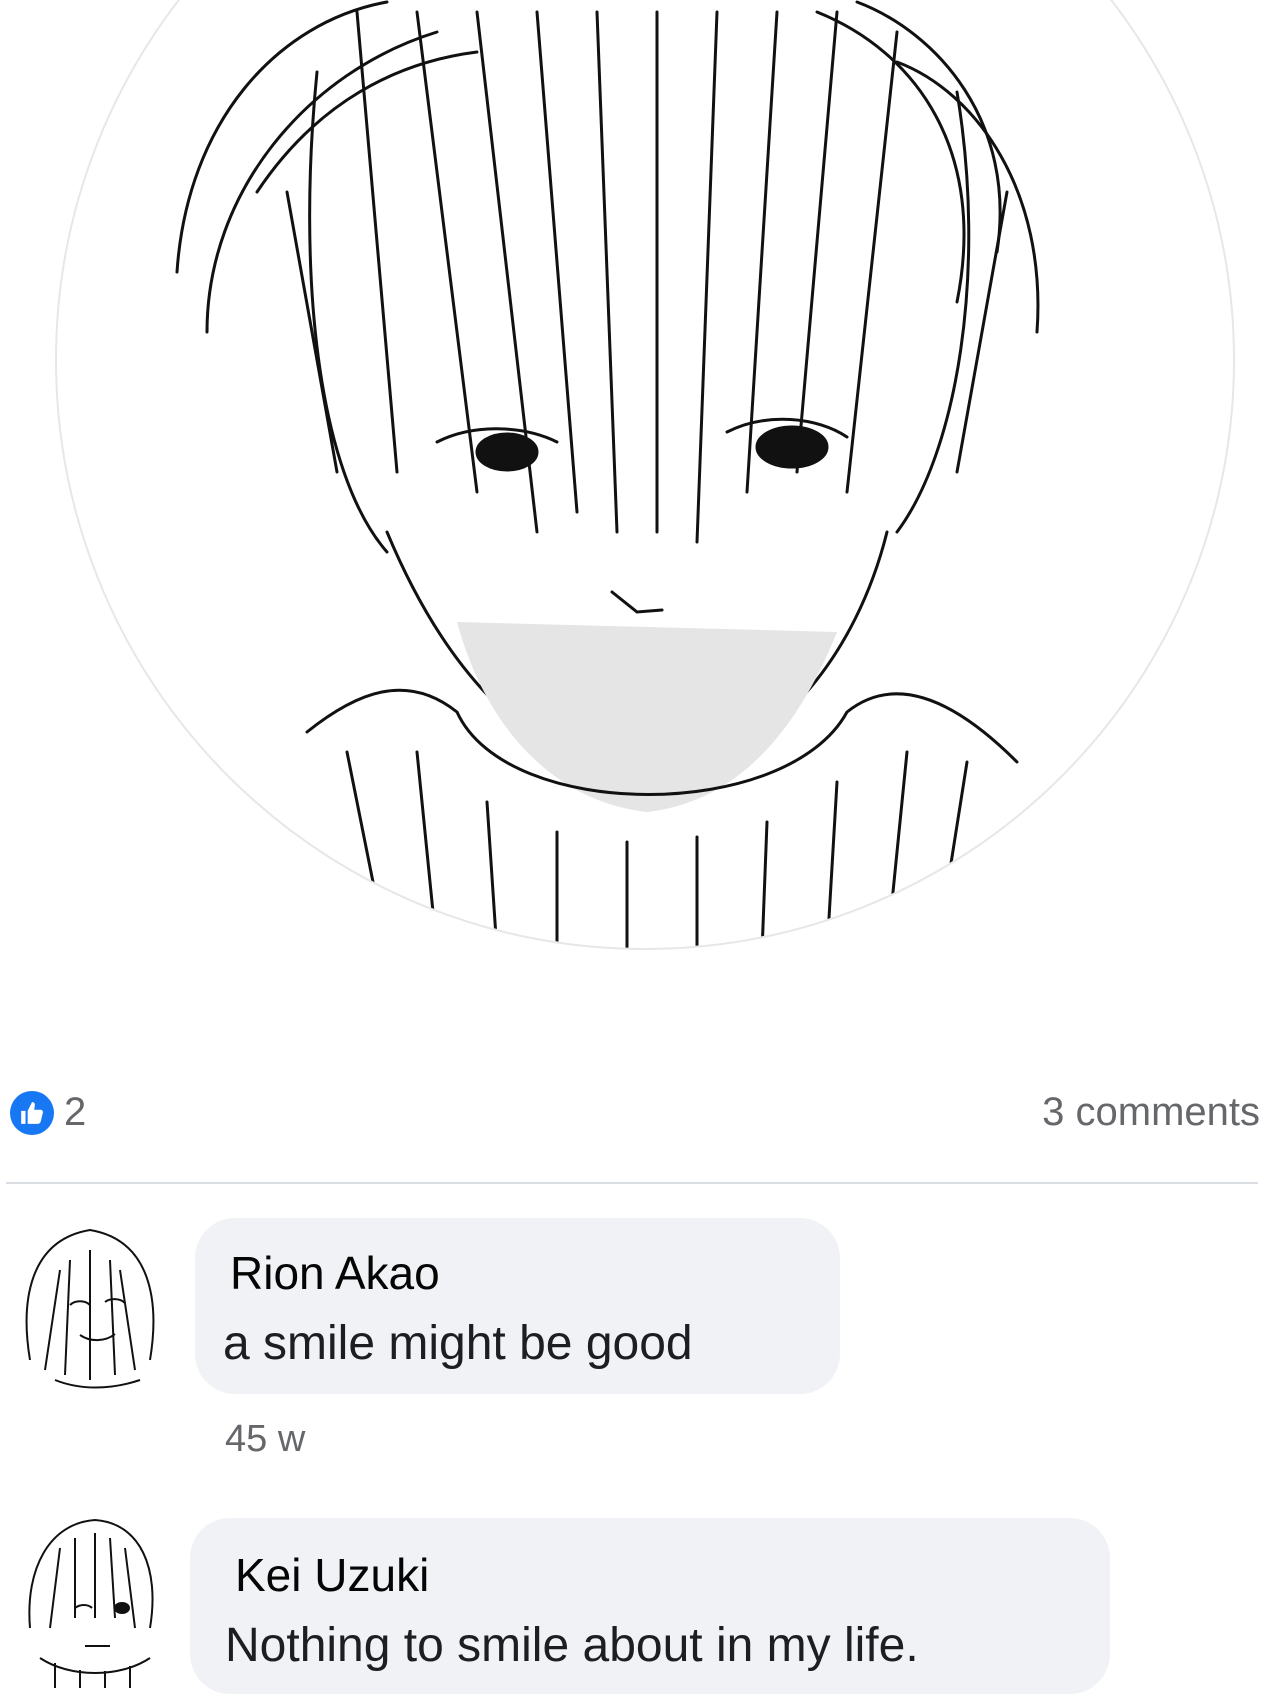 The height and width of the screenshot is (1706, 1264). Describe the element at coordinates (572, 1645) in the screenshot. I see `comment-text: Nothing to smile about in my life.` at that location.